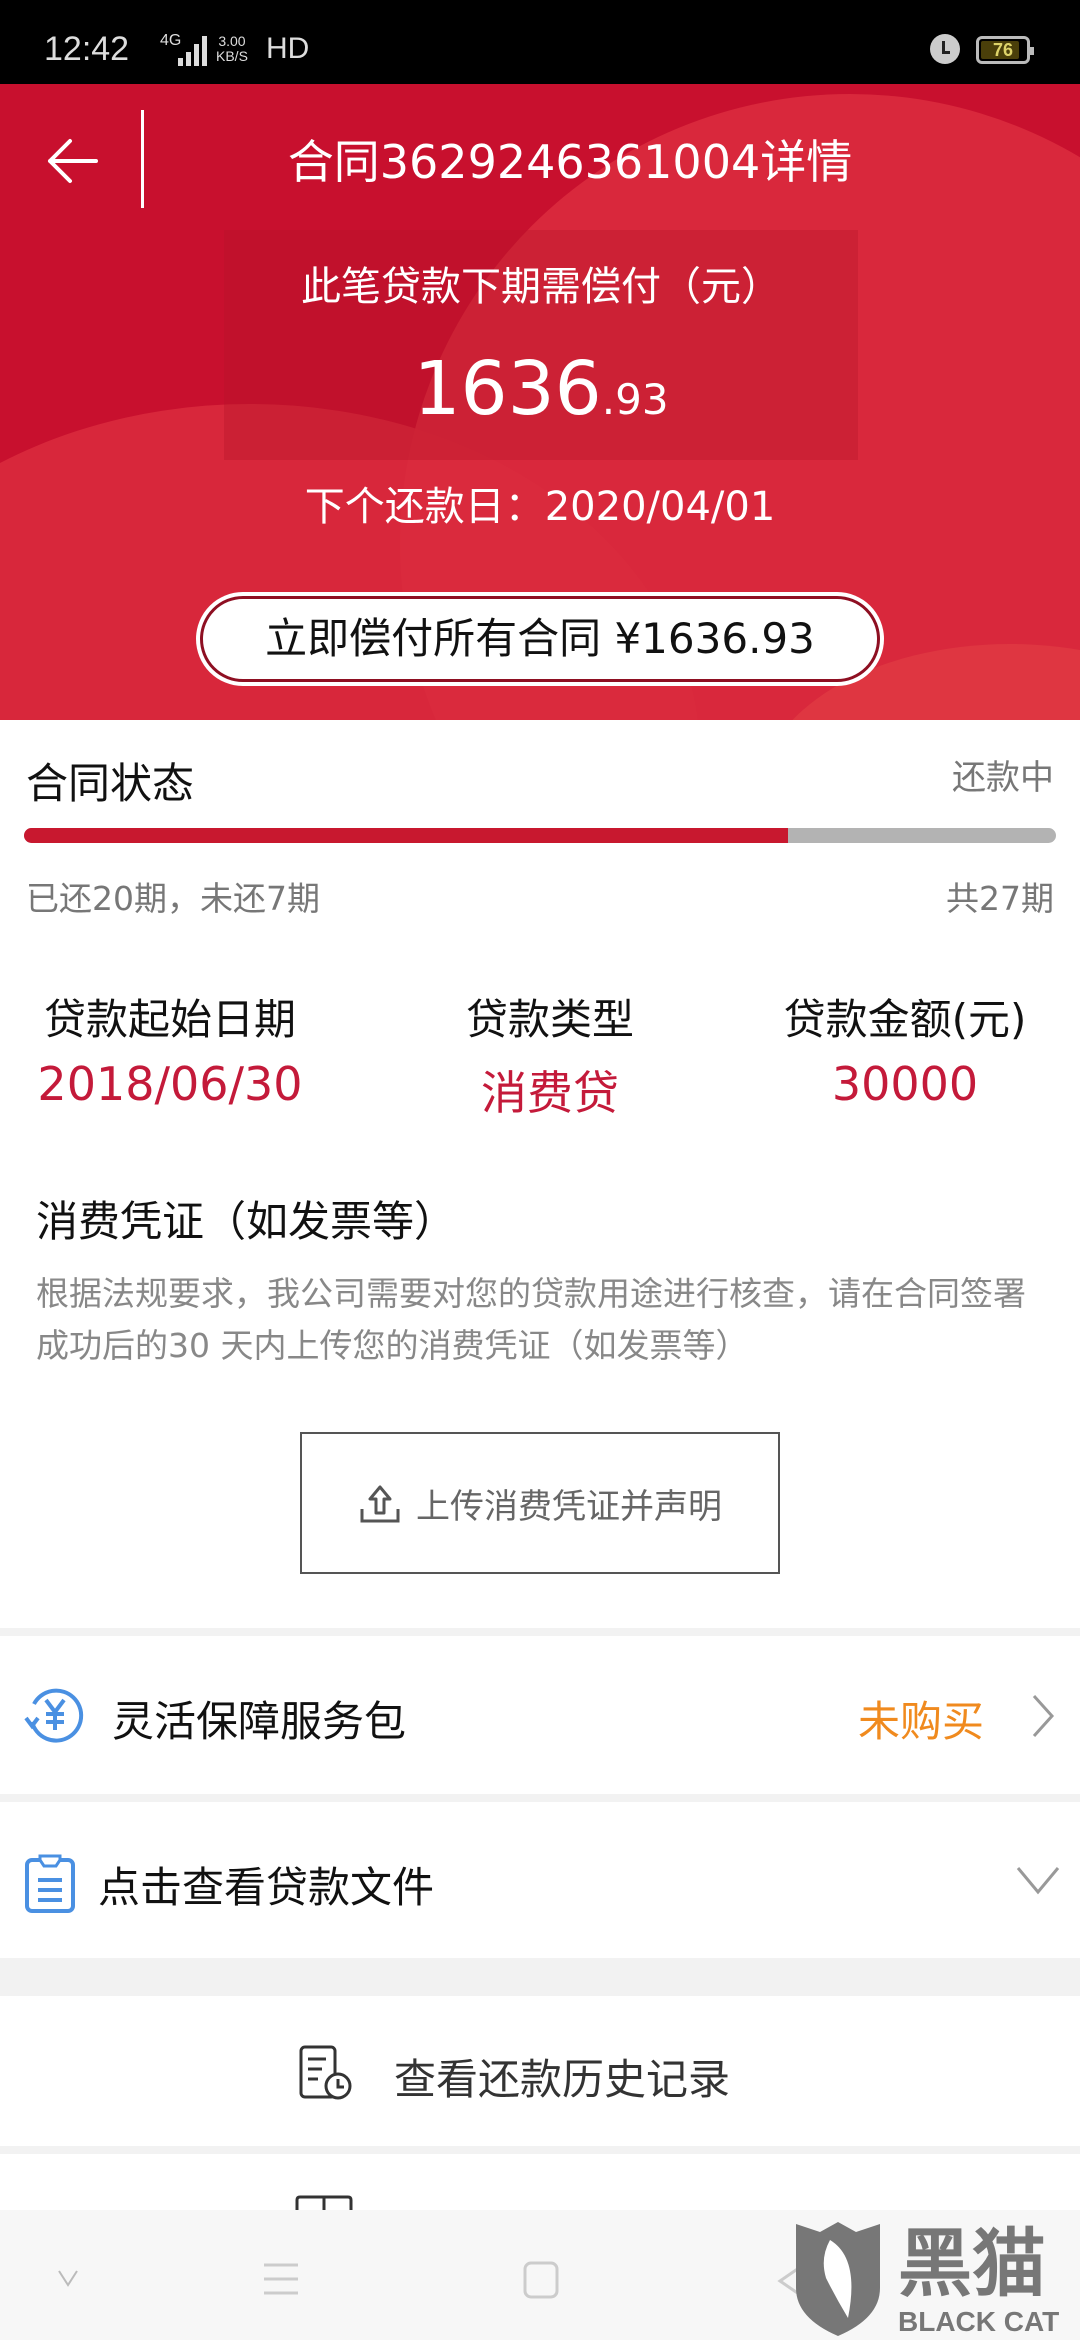 The image size is (1080, 2340). What do you see at coordinates (920, 1721) in the screenshot?
I see `service-pack-state: 未购买` at bounding box center [920, 1721].